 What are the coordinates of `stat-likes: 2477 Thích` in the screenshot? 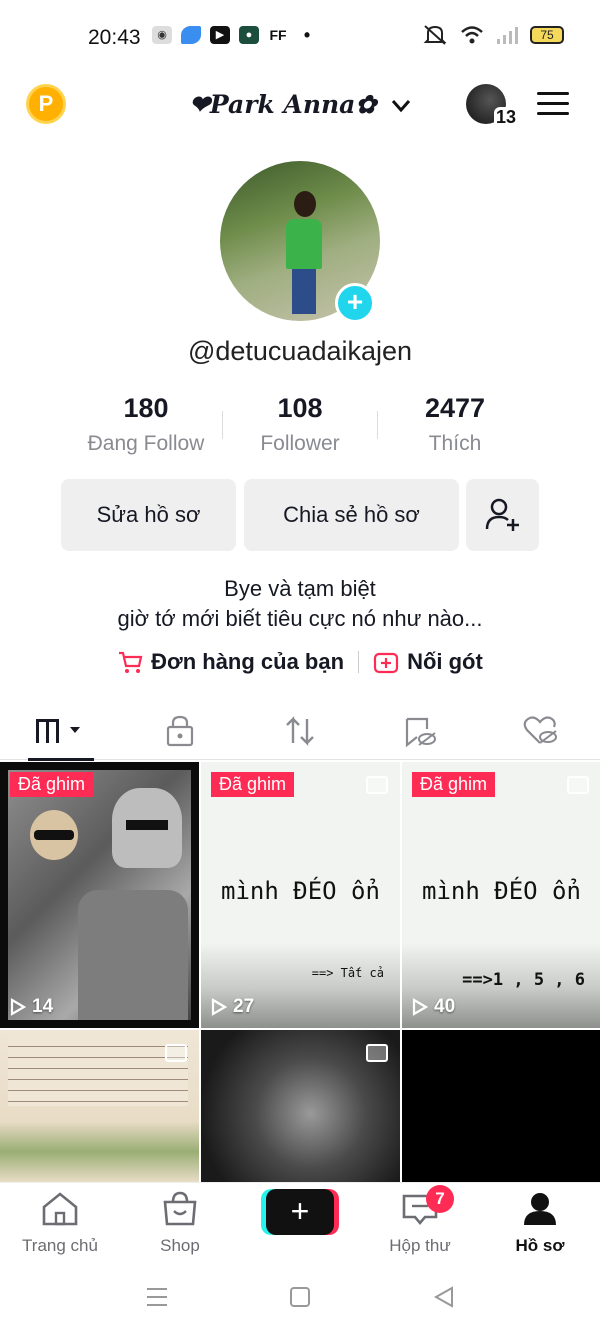 It's located at (455, 424).